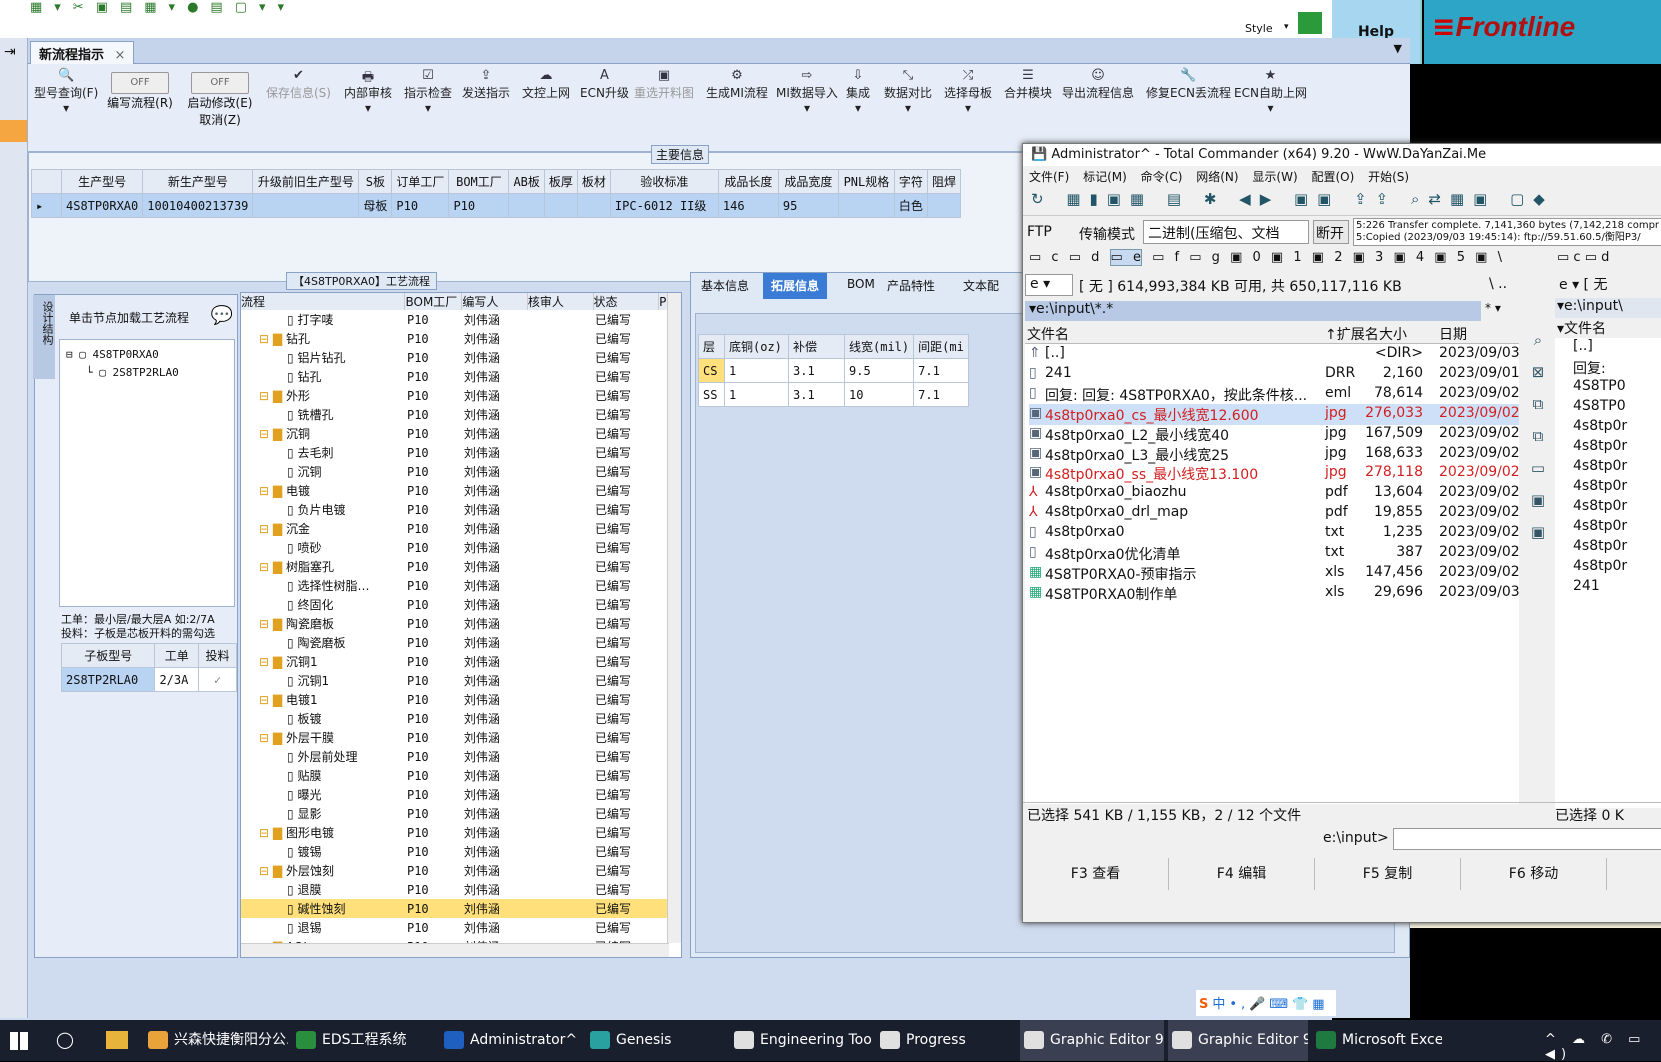  I want to click on process-name-cell: ▯ 终固化, so click(323, 604).